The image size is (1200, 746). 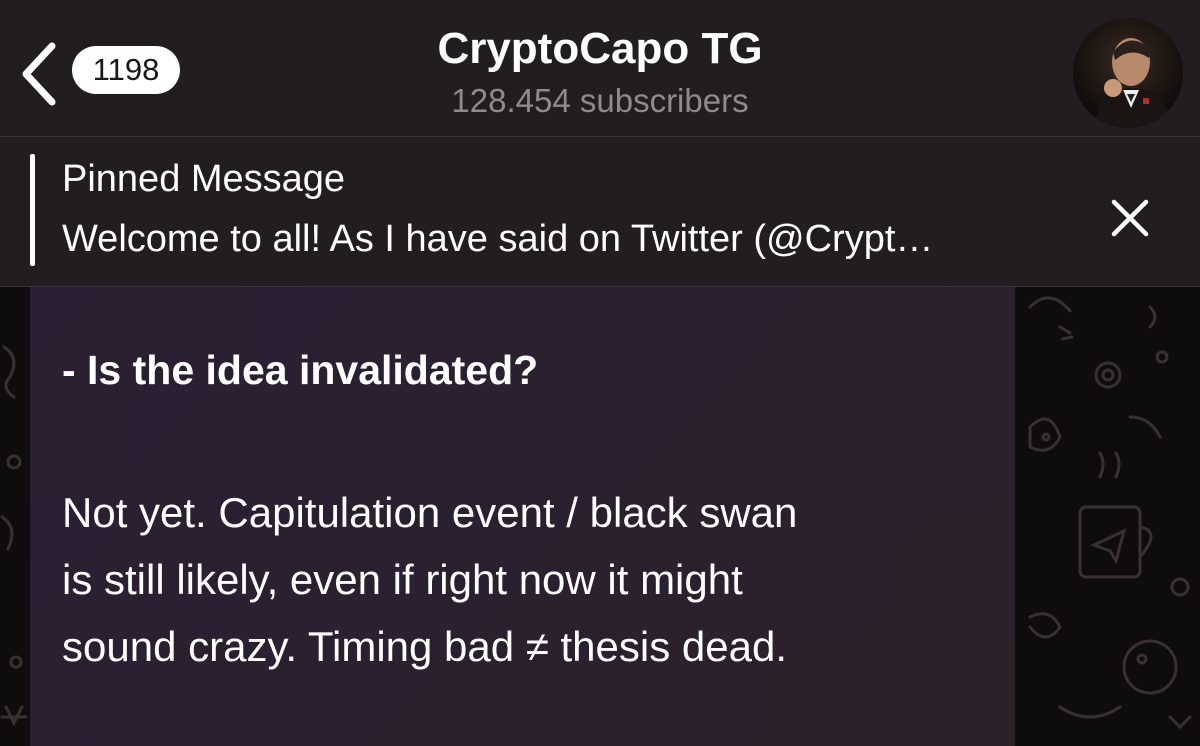 I want to click on avatar, so click(x=1128, y=73).